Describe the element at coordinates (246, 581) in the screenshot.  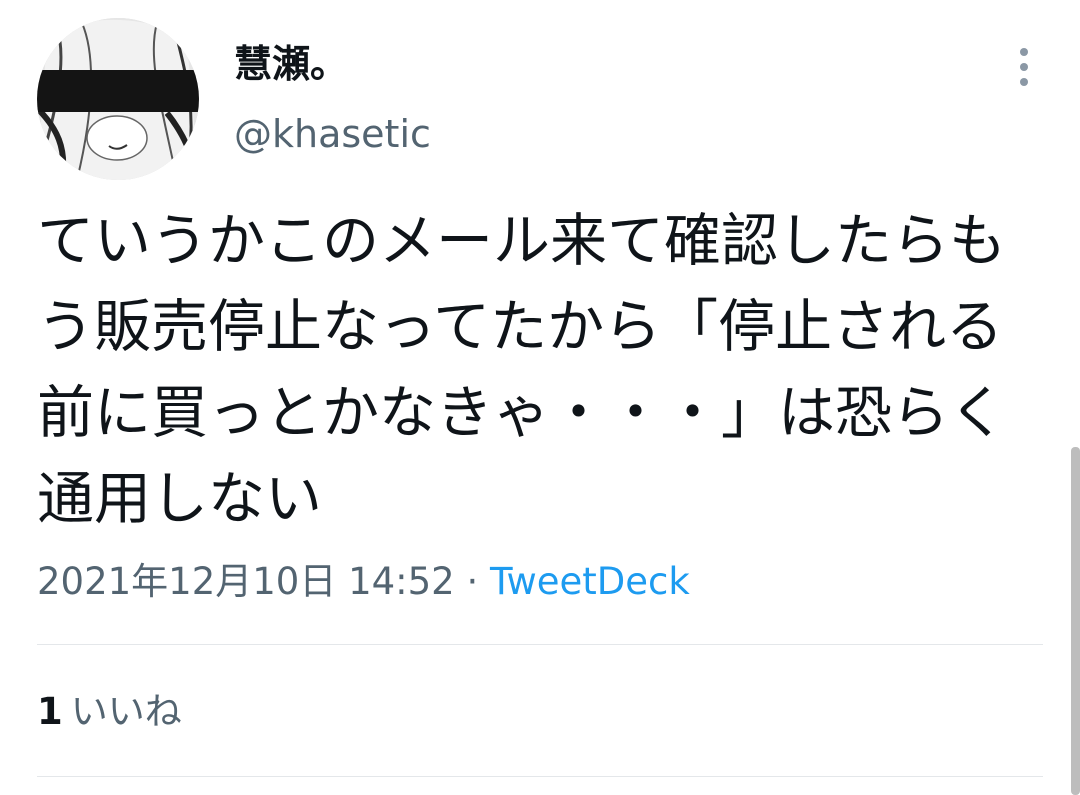
I see `tweet-timestamp: 2021年12月10日 14:52` at that location.